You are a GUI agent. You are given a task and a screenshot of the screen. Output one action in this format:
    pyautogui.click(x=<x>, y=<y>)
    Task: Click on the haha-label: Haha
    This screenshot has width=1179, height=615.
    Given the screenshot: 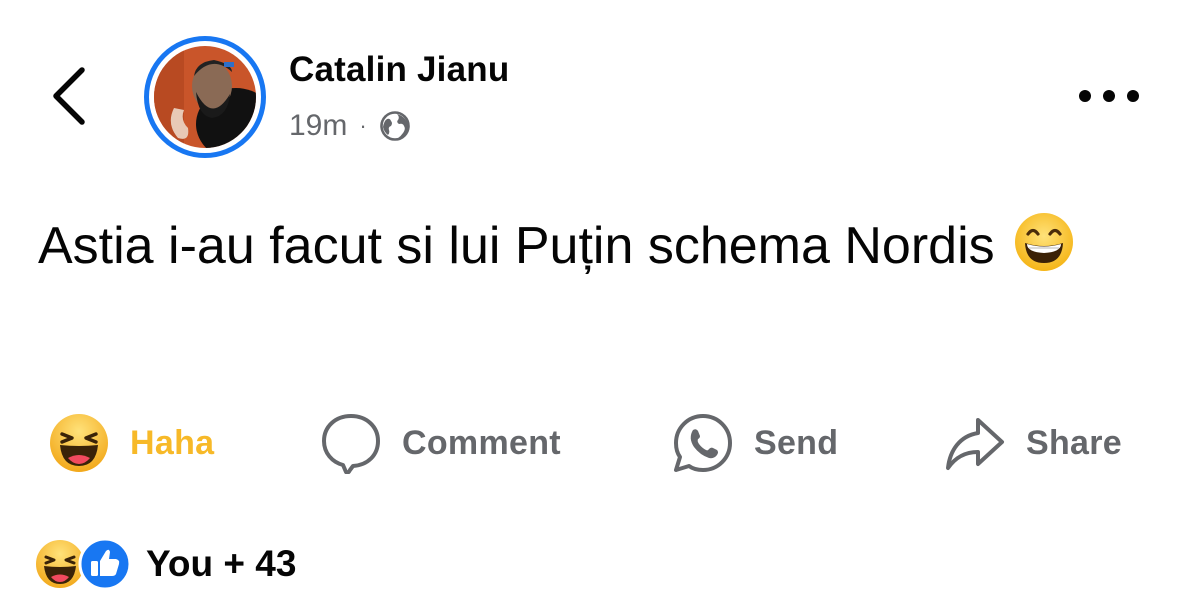 What is the action you would take?
    pyautogui.click(x=172, y=442)
    